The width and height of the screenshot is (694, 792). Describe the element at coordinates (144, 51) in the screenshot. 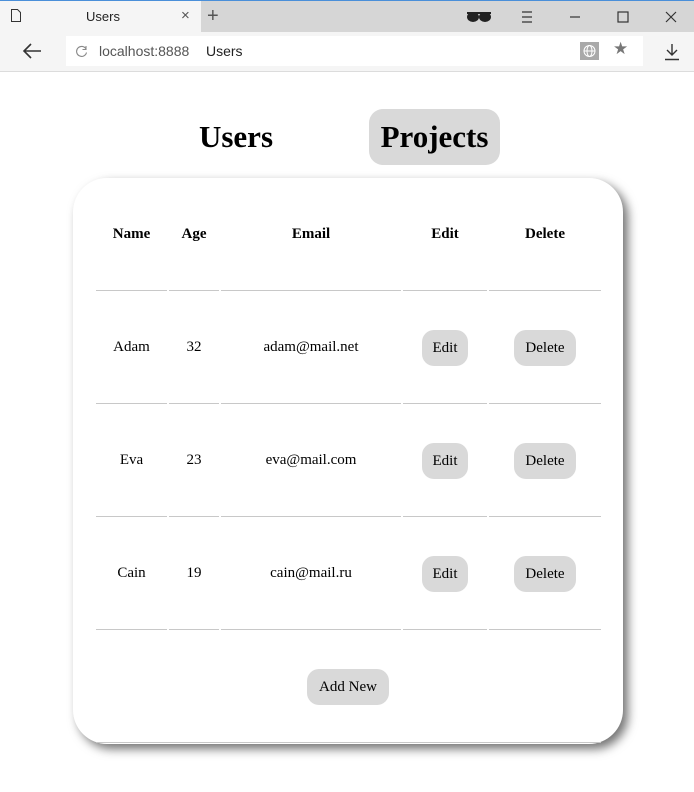

I see `url-host: localhost:8888` at that location.